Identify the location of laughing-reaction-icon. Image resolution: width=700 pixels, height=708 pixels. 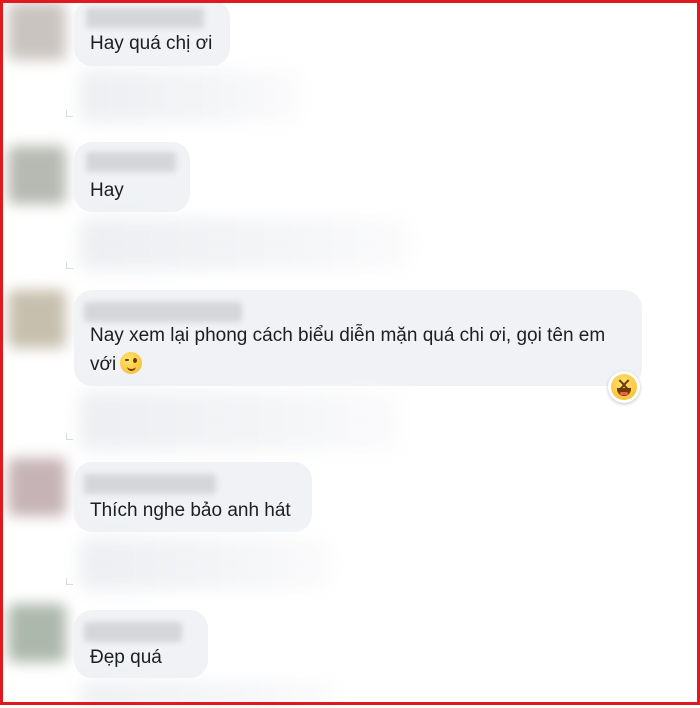
(624, 387).